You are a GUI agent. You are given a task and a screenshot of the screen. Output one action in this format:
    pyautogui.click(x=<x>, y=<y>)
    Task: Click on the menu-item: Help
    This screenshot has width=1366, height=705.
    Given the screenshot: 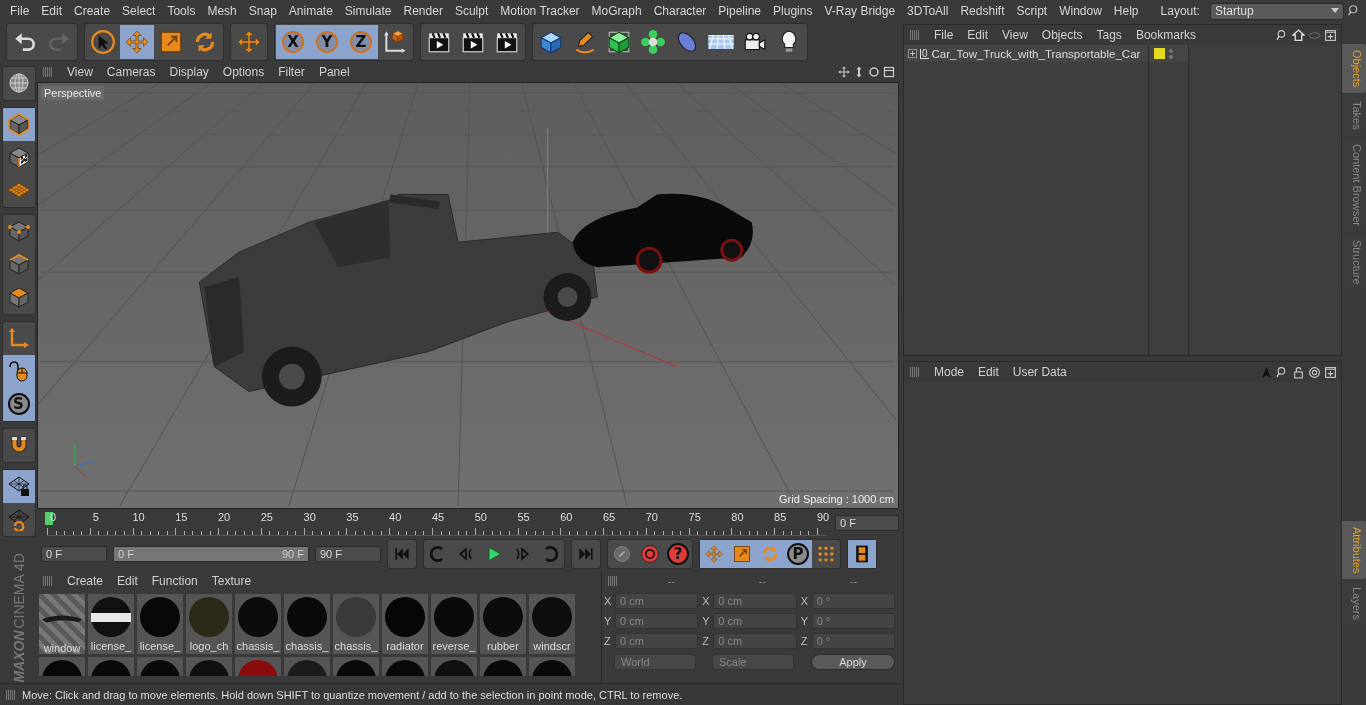 What is the action you would take?
    pyautogui.click(x=1126, y=11)
    